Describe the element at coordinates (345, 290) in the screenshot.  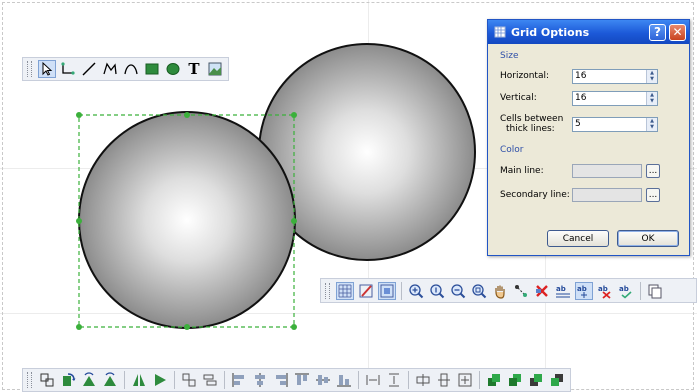
I see `grid-icon` at that location.